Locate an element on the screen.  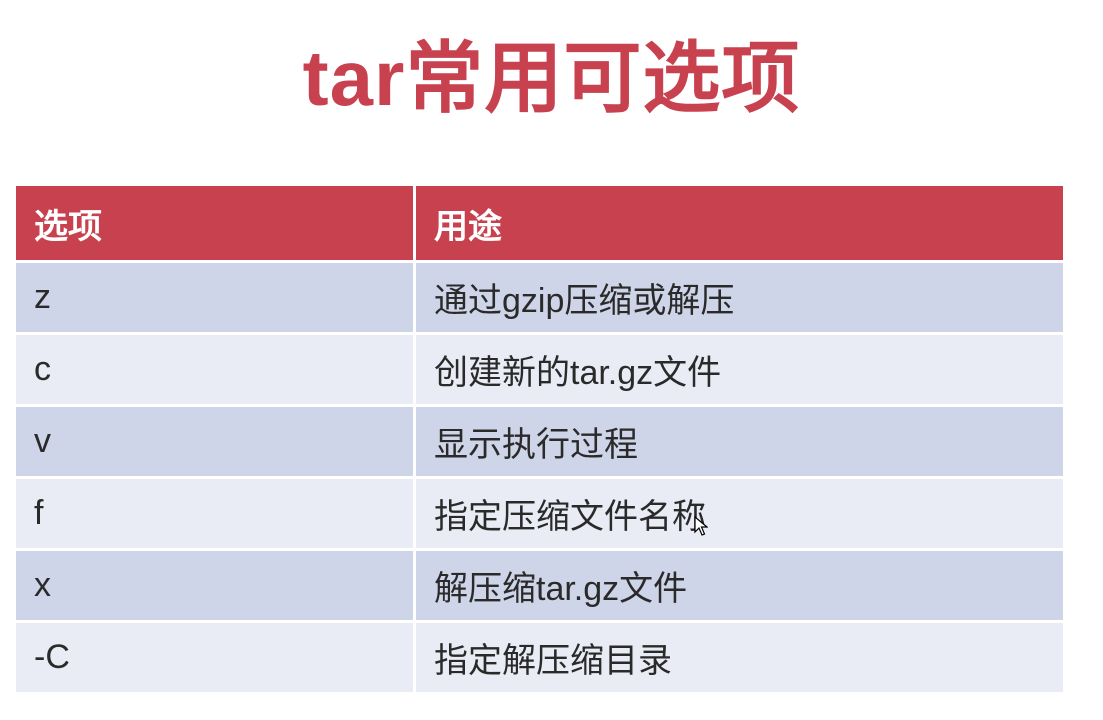
table-row: z 通过gzip压缩或解压 is located at coordinates (539, 296).